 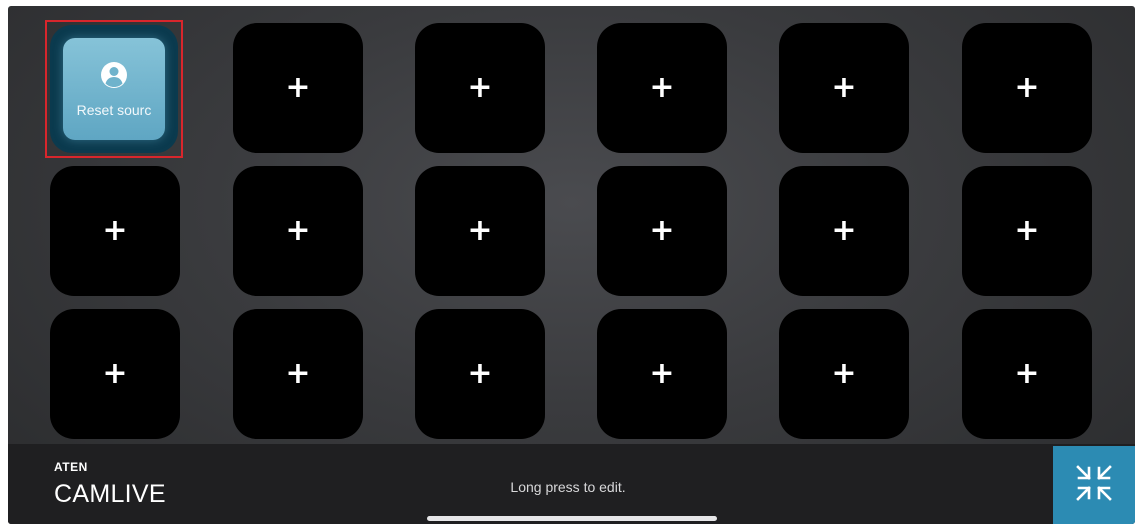 I want to click on tile-active-face: Reset sourc, so click(x=114, y=89).